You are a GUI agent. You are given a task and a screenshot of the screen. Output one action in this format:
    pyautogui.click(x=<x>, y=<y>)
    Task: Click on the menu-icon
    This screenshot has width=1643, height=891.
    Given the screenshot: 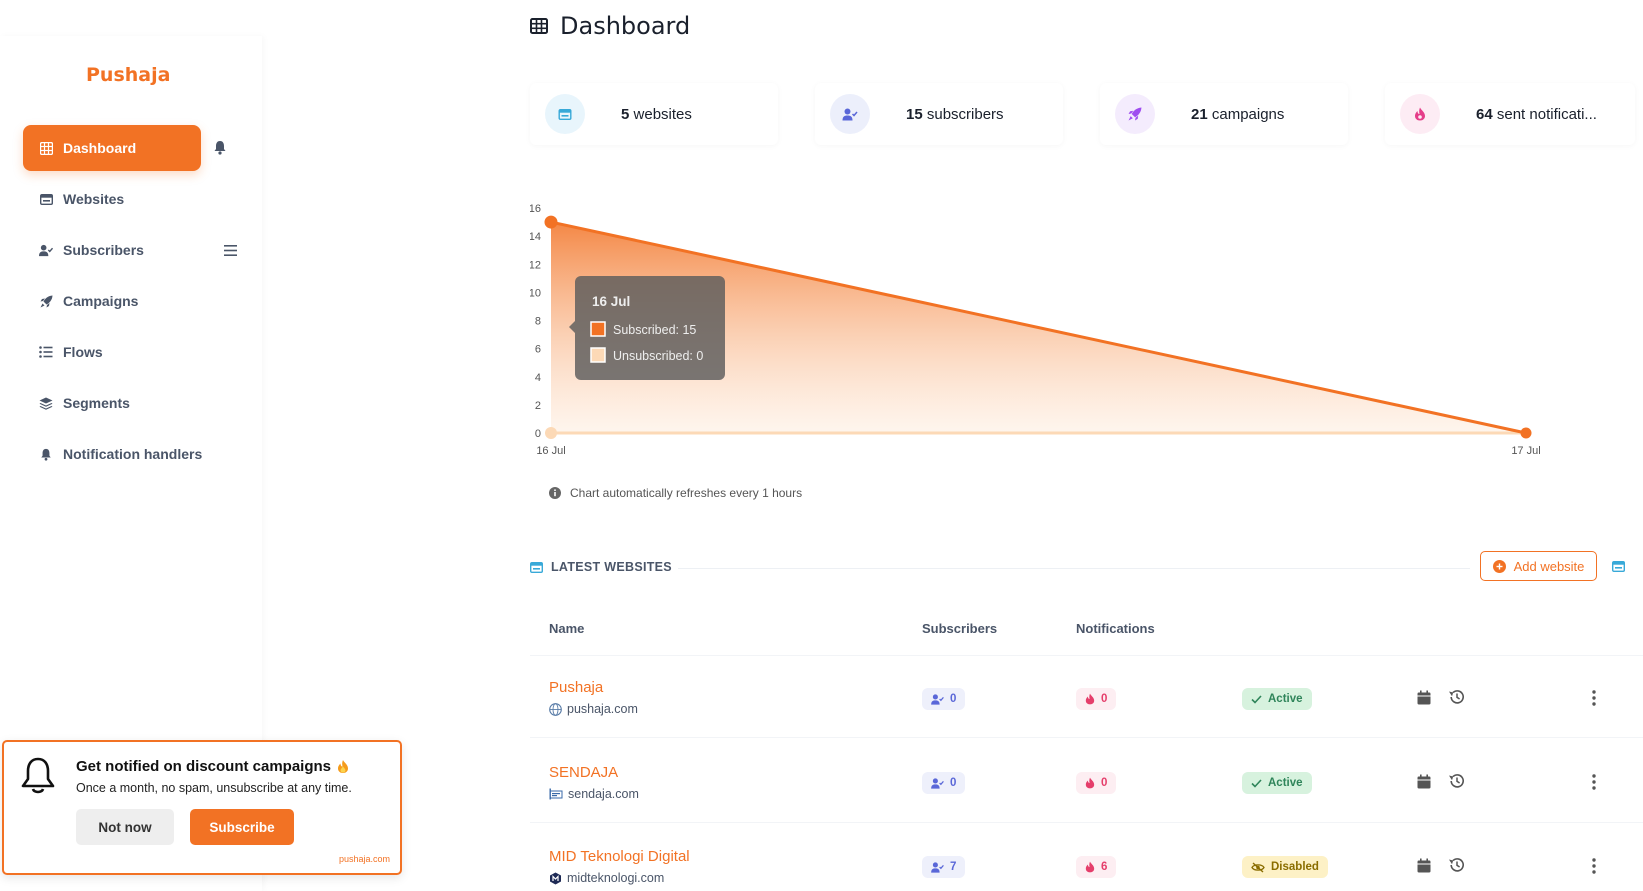 What is the action you would take?
    pyautogui.click(x=230, y=250)
    